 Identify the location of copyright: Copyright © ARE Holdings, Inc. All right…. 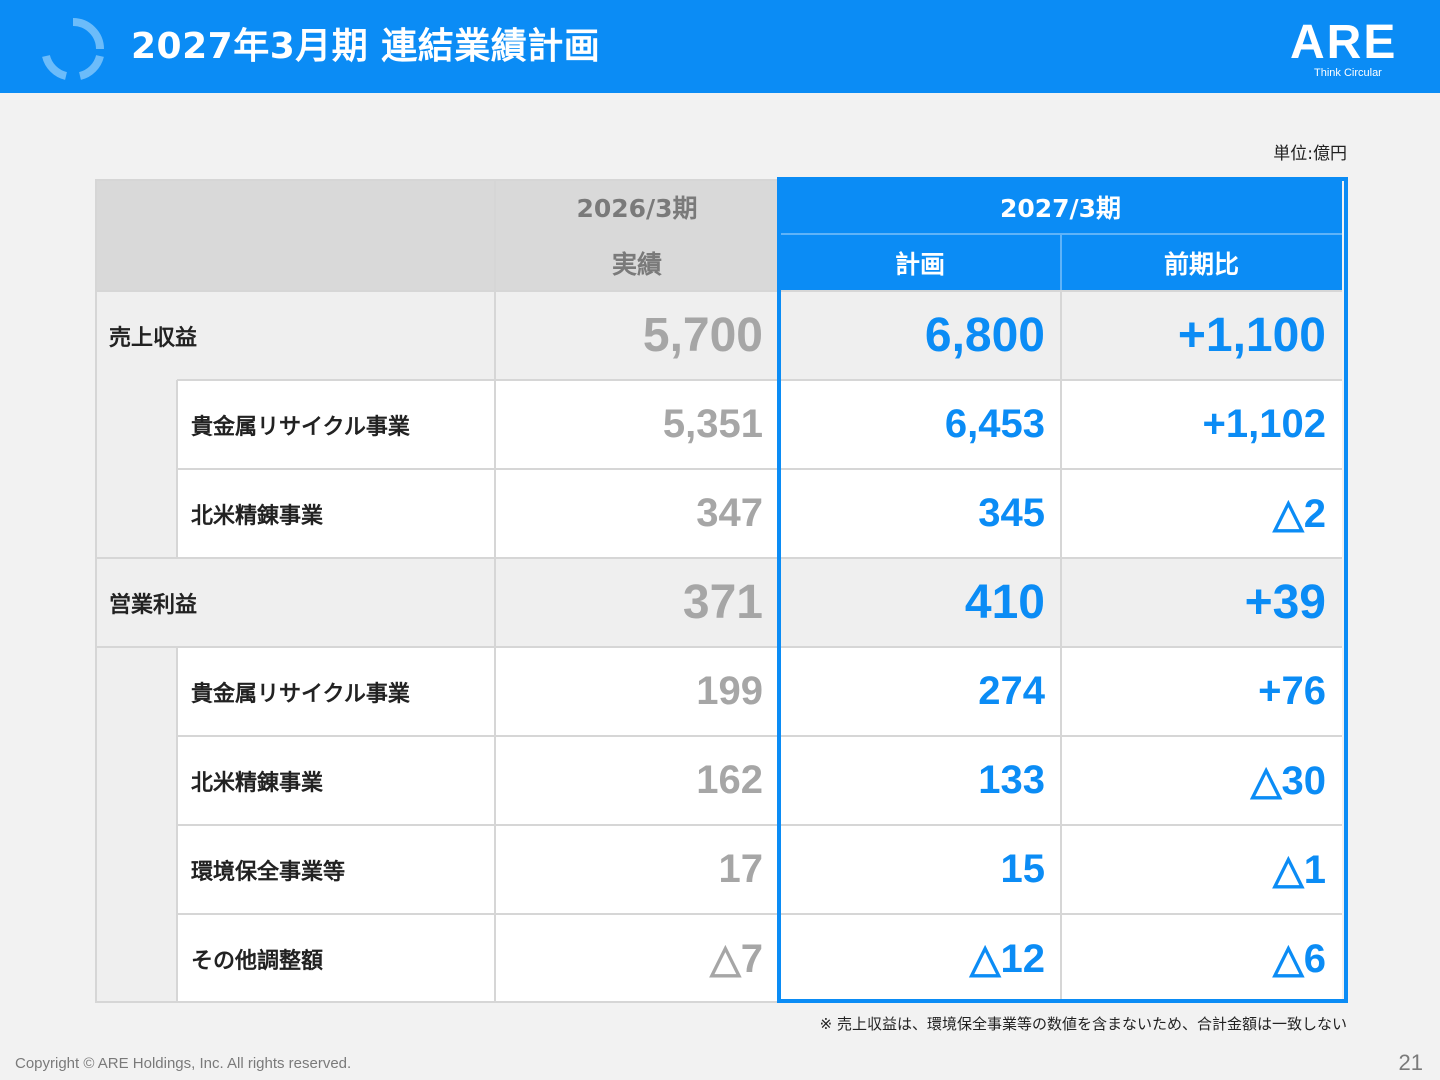
(183, 1063).